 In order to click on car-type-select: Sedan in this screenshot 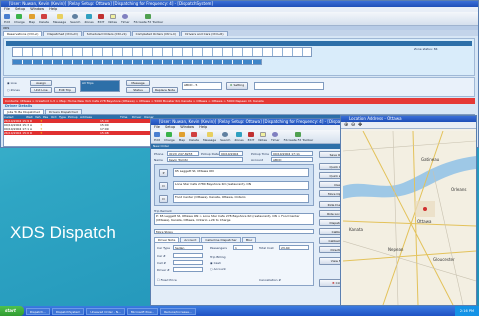, I will do `click(188, 247)`.